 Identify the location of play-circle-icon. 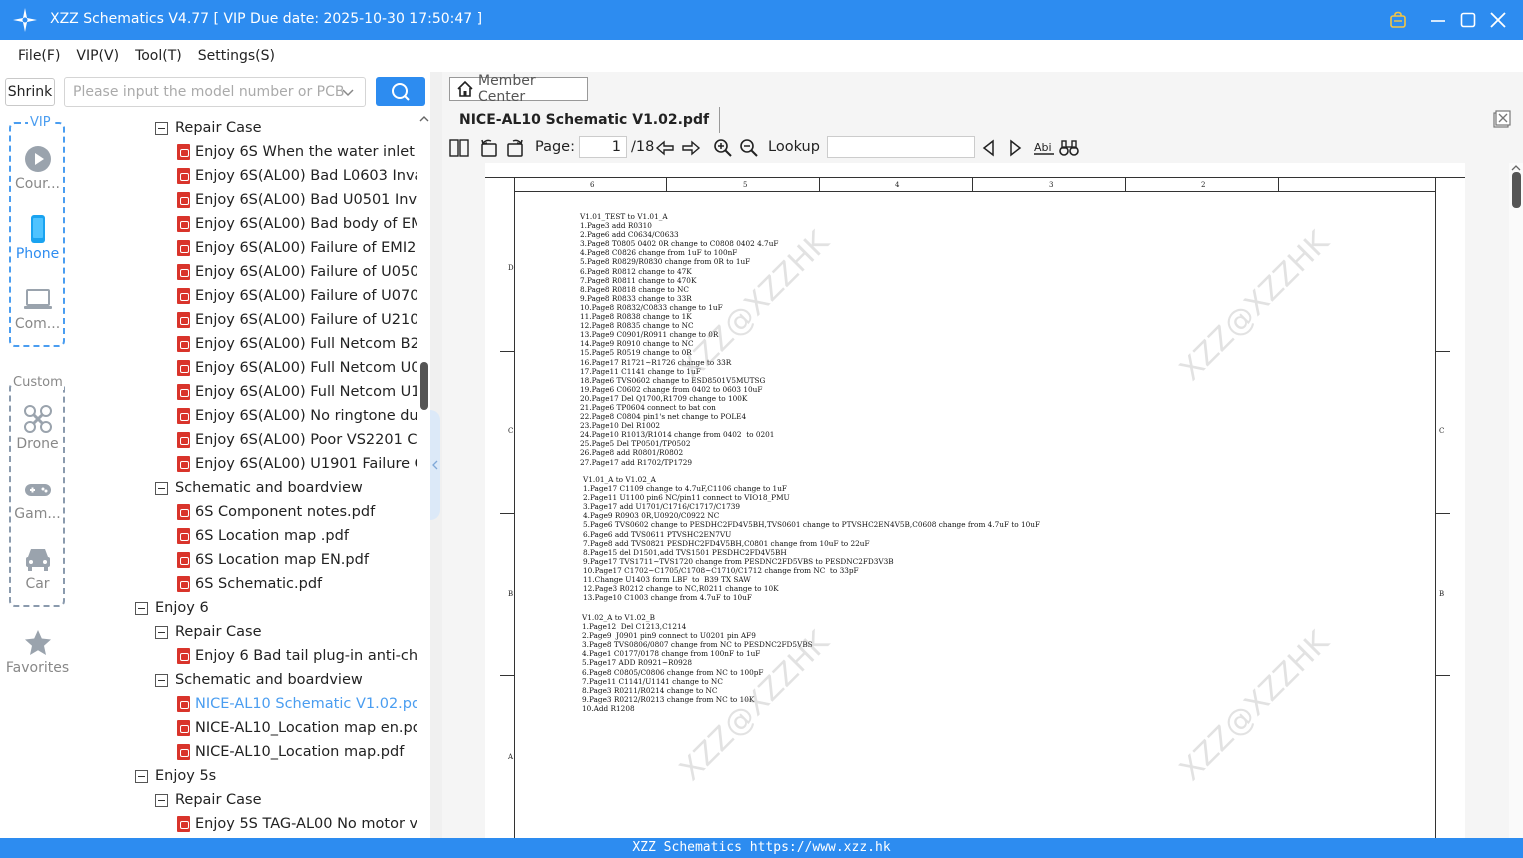
(37, 159).